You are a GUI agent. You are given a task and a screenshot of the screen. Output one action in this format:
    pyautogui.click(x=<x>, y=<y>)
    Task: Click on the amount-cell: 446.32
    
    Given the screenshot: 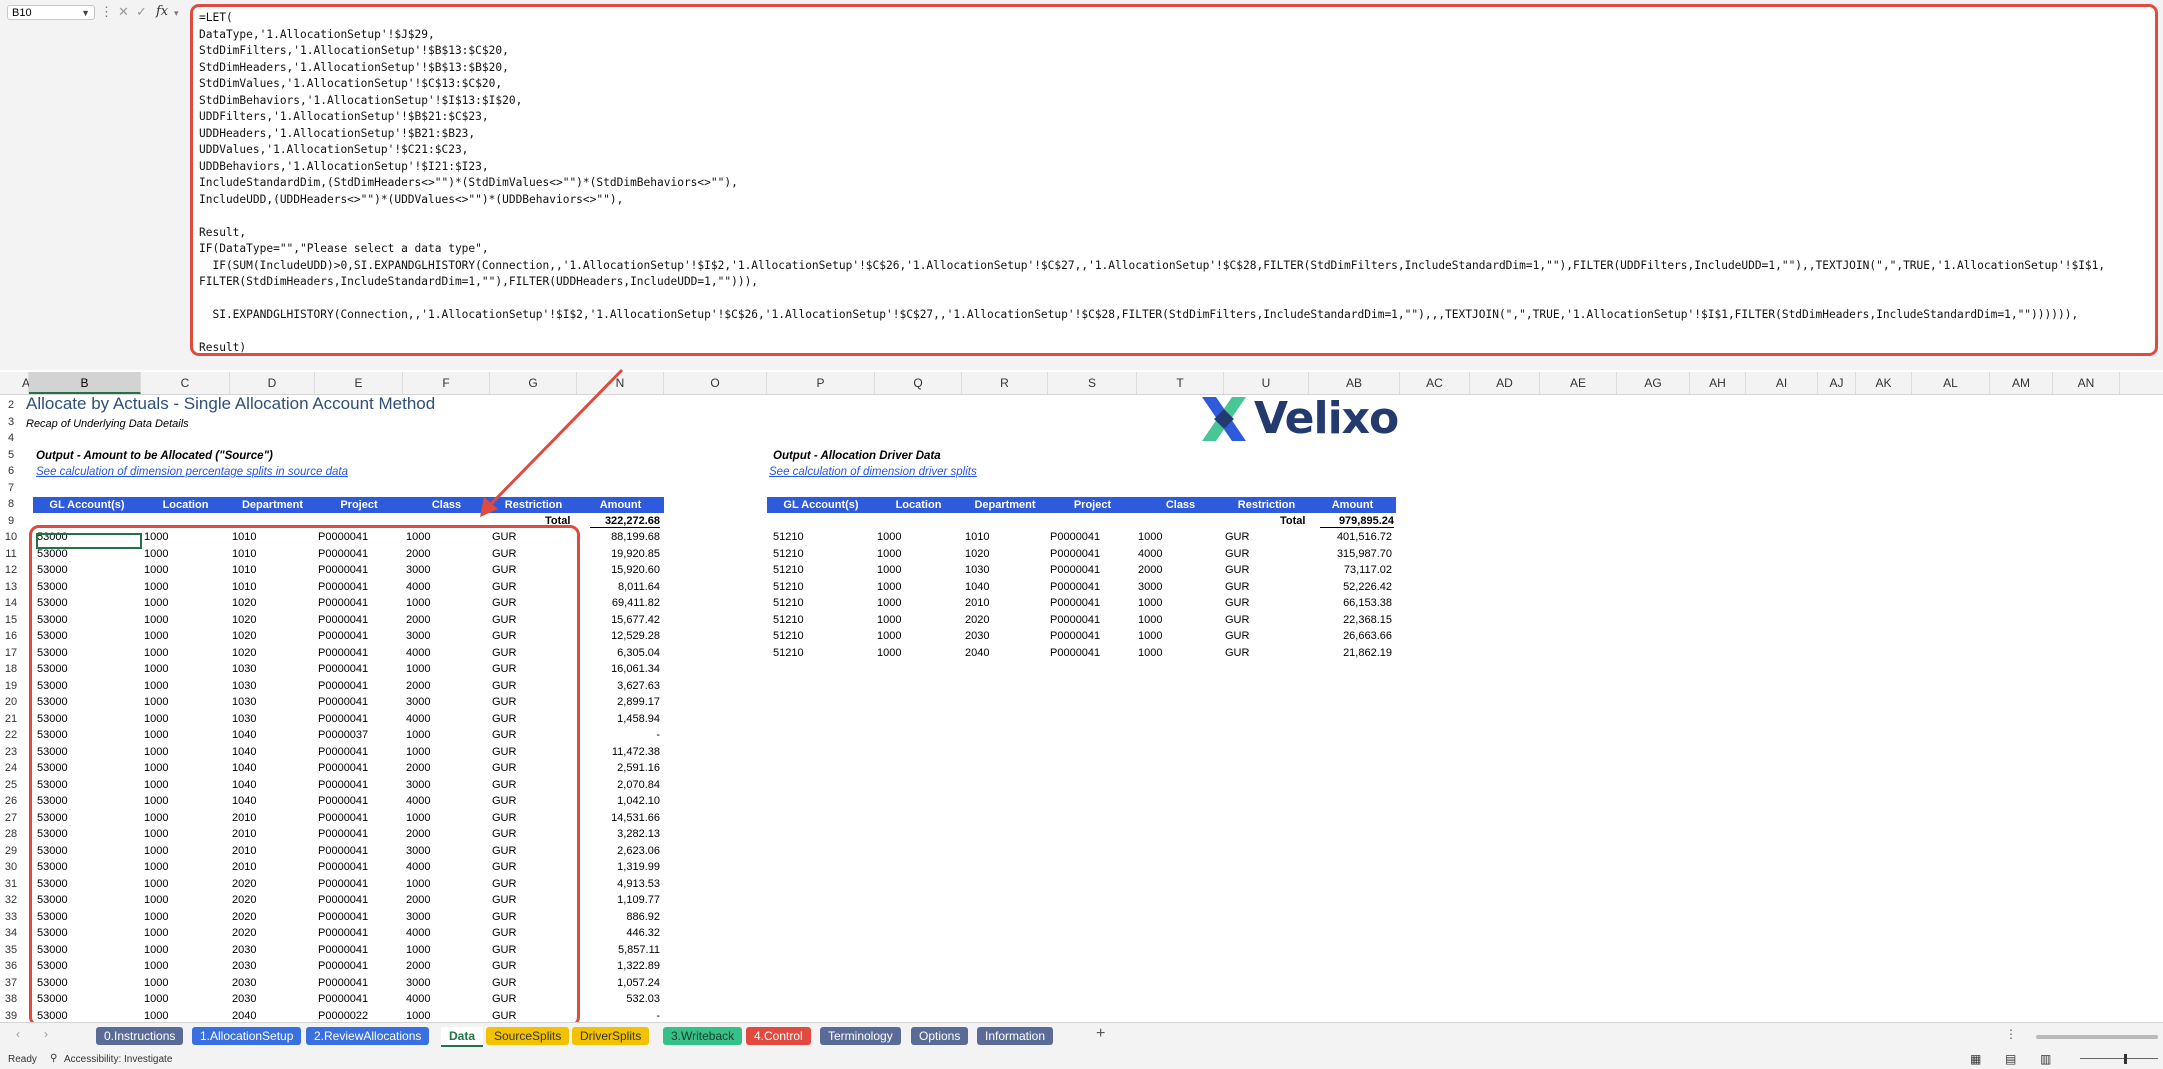 What is the action you would take?
    pyautogui.click(x=625, y=933)
    